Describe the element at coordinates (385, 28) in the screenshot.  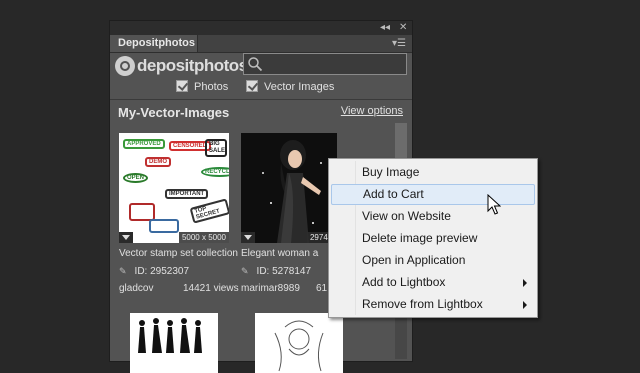
I see `collapse-icon: ◂◂` at that location.